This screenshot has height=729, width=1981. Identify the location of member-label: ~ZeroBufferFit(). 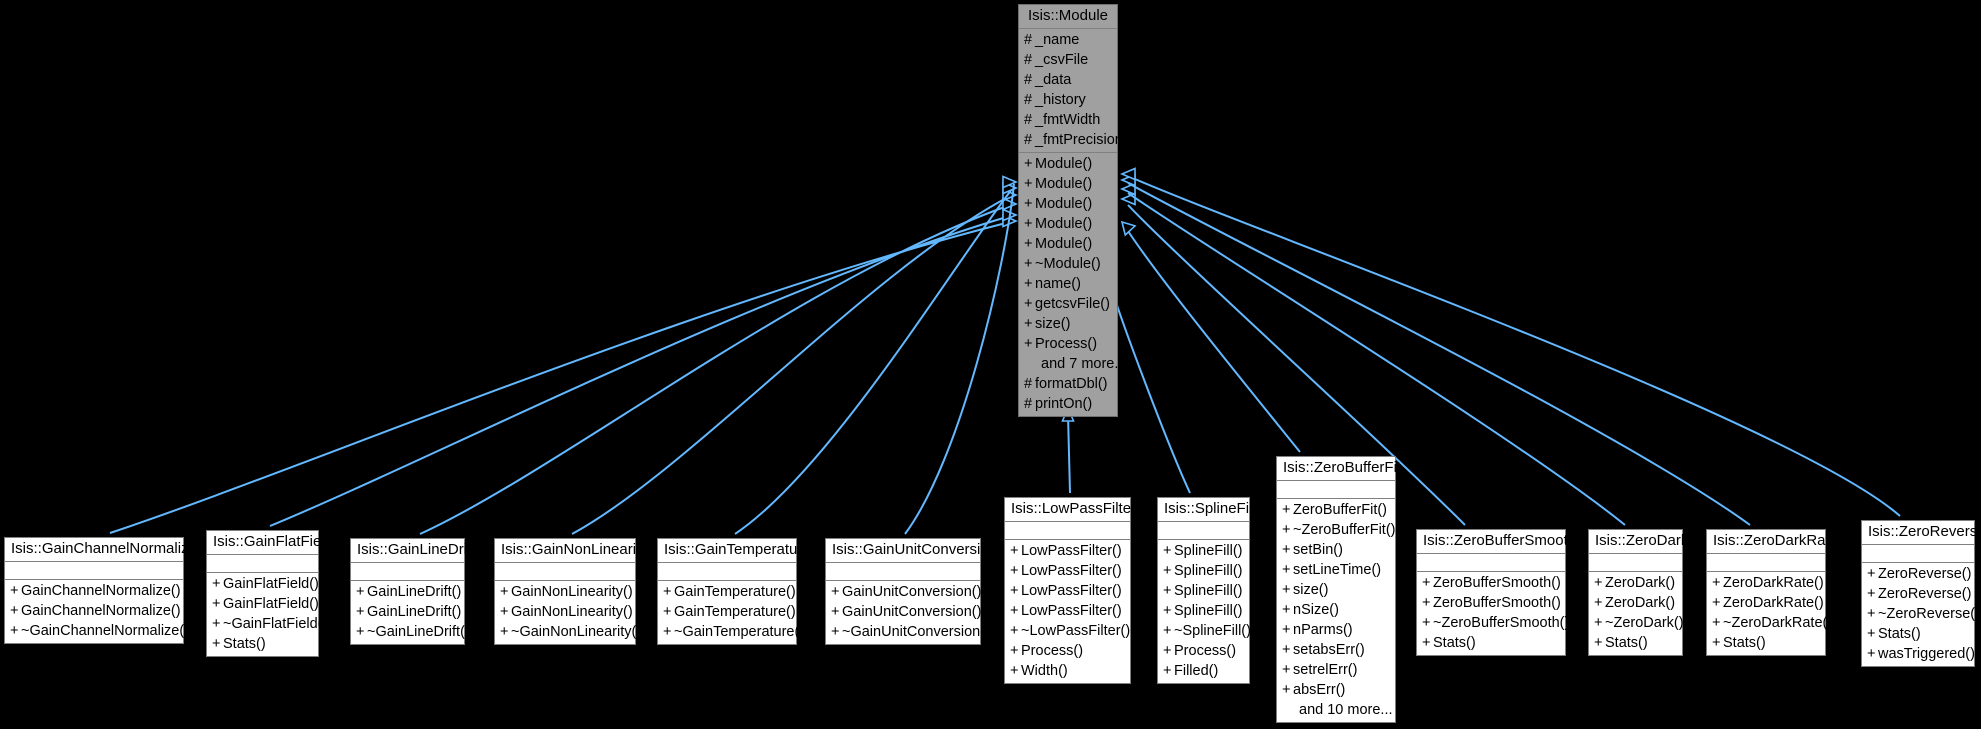
(1344, 530).